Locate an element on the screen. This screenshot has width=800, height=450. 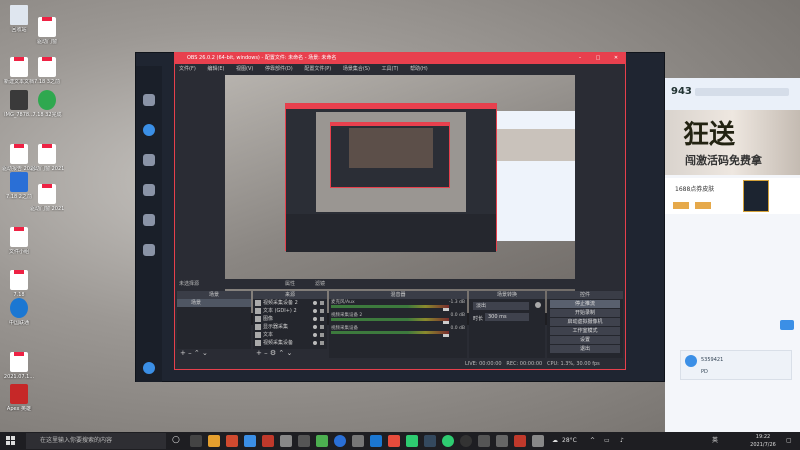
stop-streaming-button: 停止推流 is located at coordinates (585, 304).